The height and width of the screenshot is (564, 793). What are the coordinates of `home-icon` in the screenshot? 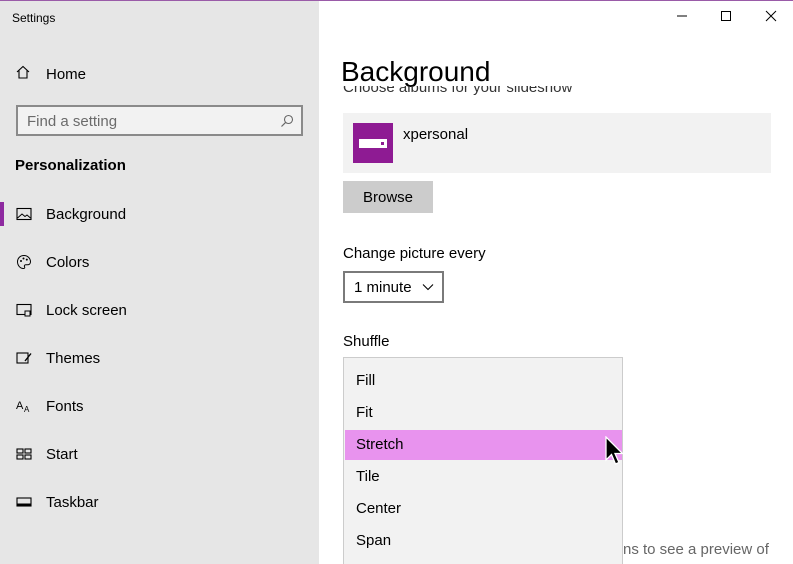 It's located at (23, 74).